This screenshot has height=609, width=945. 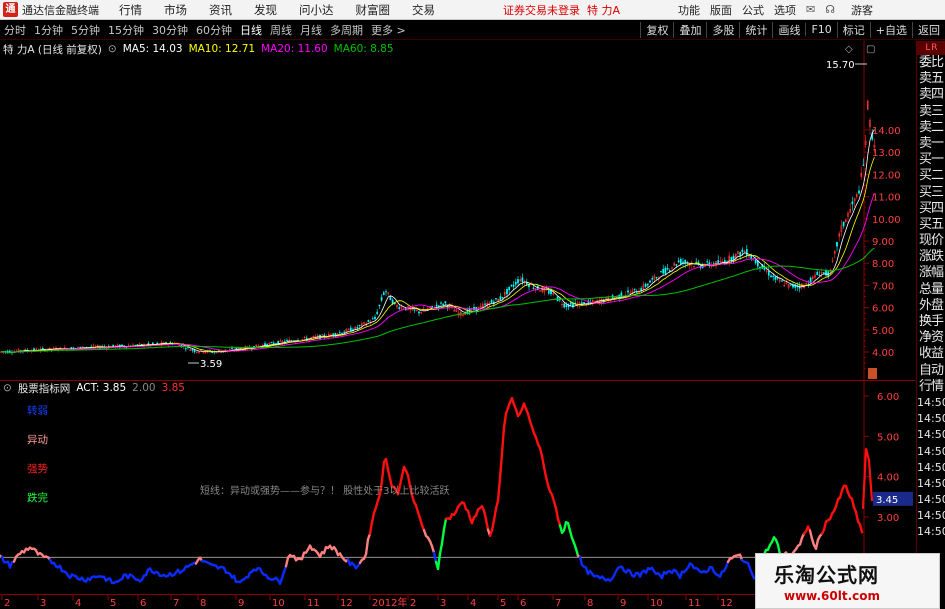 What do you see at coordinates (388, 30) in the screenshot?
I see `period-more: 更多 >` at bounding box center [388, 30].